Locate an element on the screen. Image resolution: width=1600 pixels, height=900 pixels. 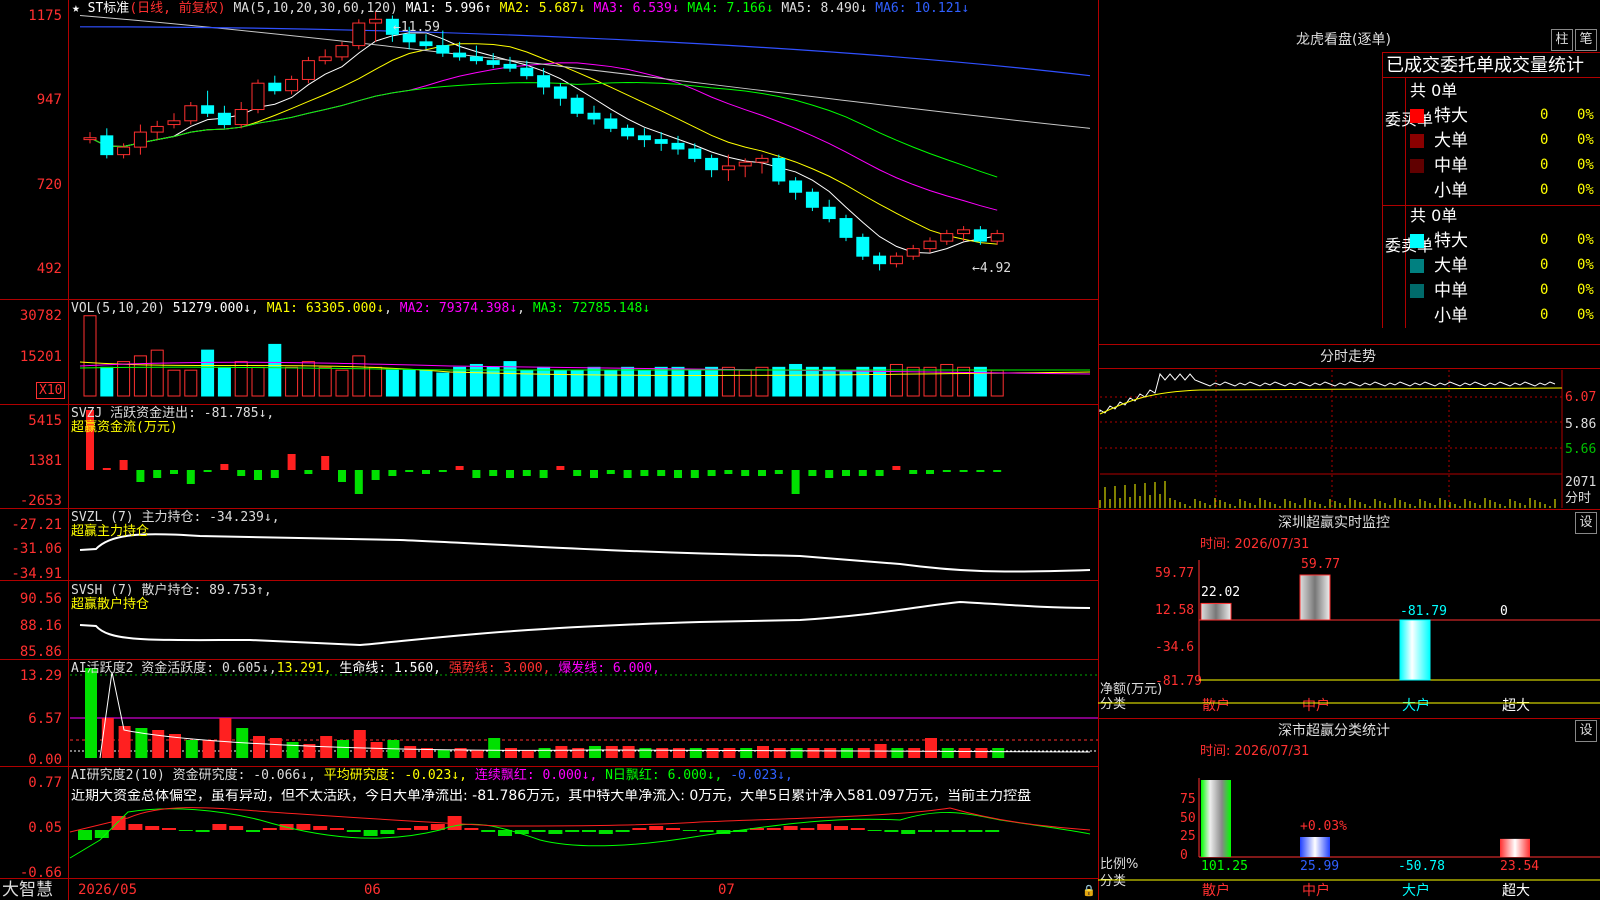
lock-icon: 🔒 is located at coordinates (1089, 890).